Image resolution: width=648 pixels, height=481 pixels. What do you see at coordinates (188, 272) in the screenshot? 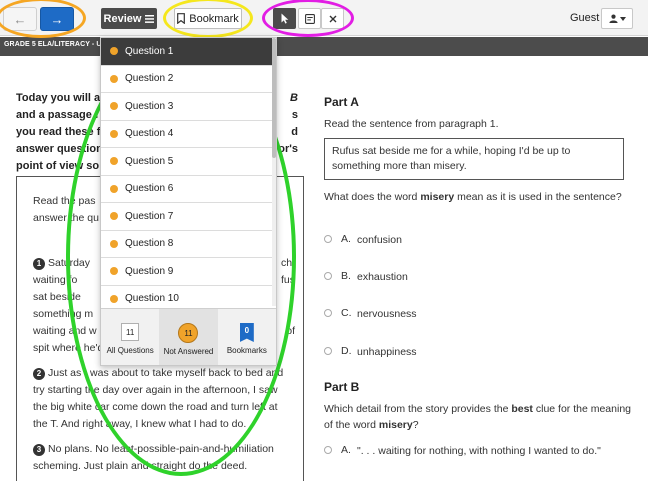
I see `question-item-9: Question 9` at bounding box center [188, 272].